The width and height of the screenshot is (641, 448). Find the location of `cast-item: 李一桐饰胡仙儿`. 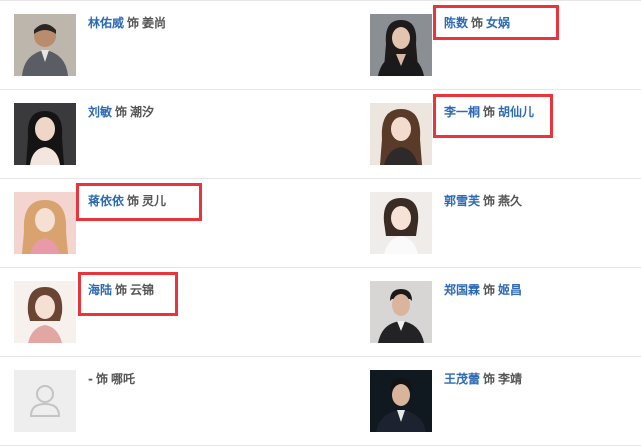

cast-item: 李一桐饰胡仙儿 is located at coordinates (480, 134).